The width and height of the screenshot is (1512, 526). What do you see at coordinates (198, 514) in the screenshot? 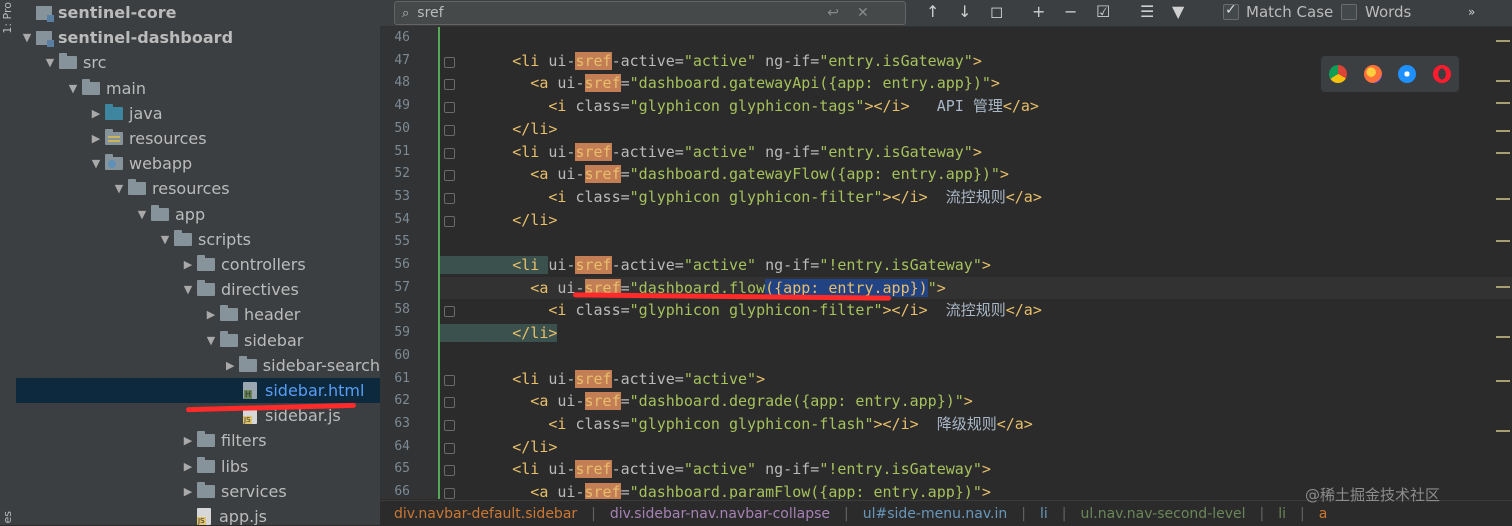
I see `tree-item: app.js` at bounding box center [198, 514].